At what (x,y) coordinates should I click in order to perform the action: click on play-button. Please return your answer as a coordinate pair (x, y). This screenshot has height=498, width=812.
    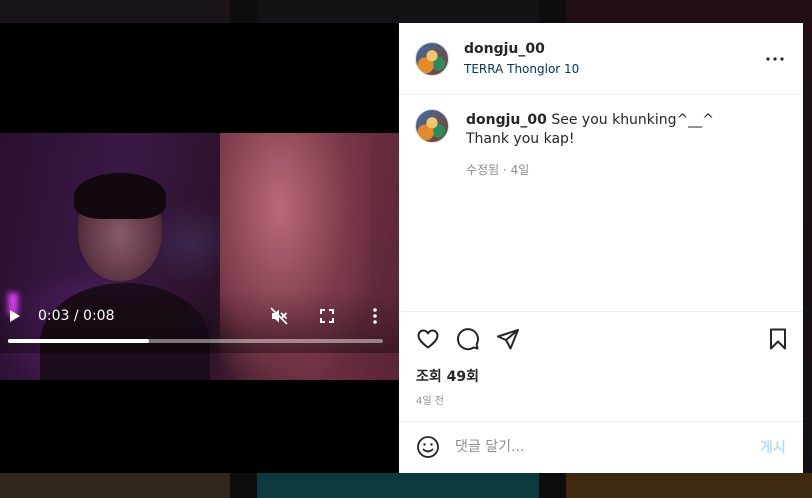
    Looking at the image, I should click on (15, 316).